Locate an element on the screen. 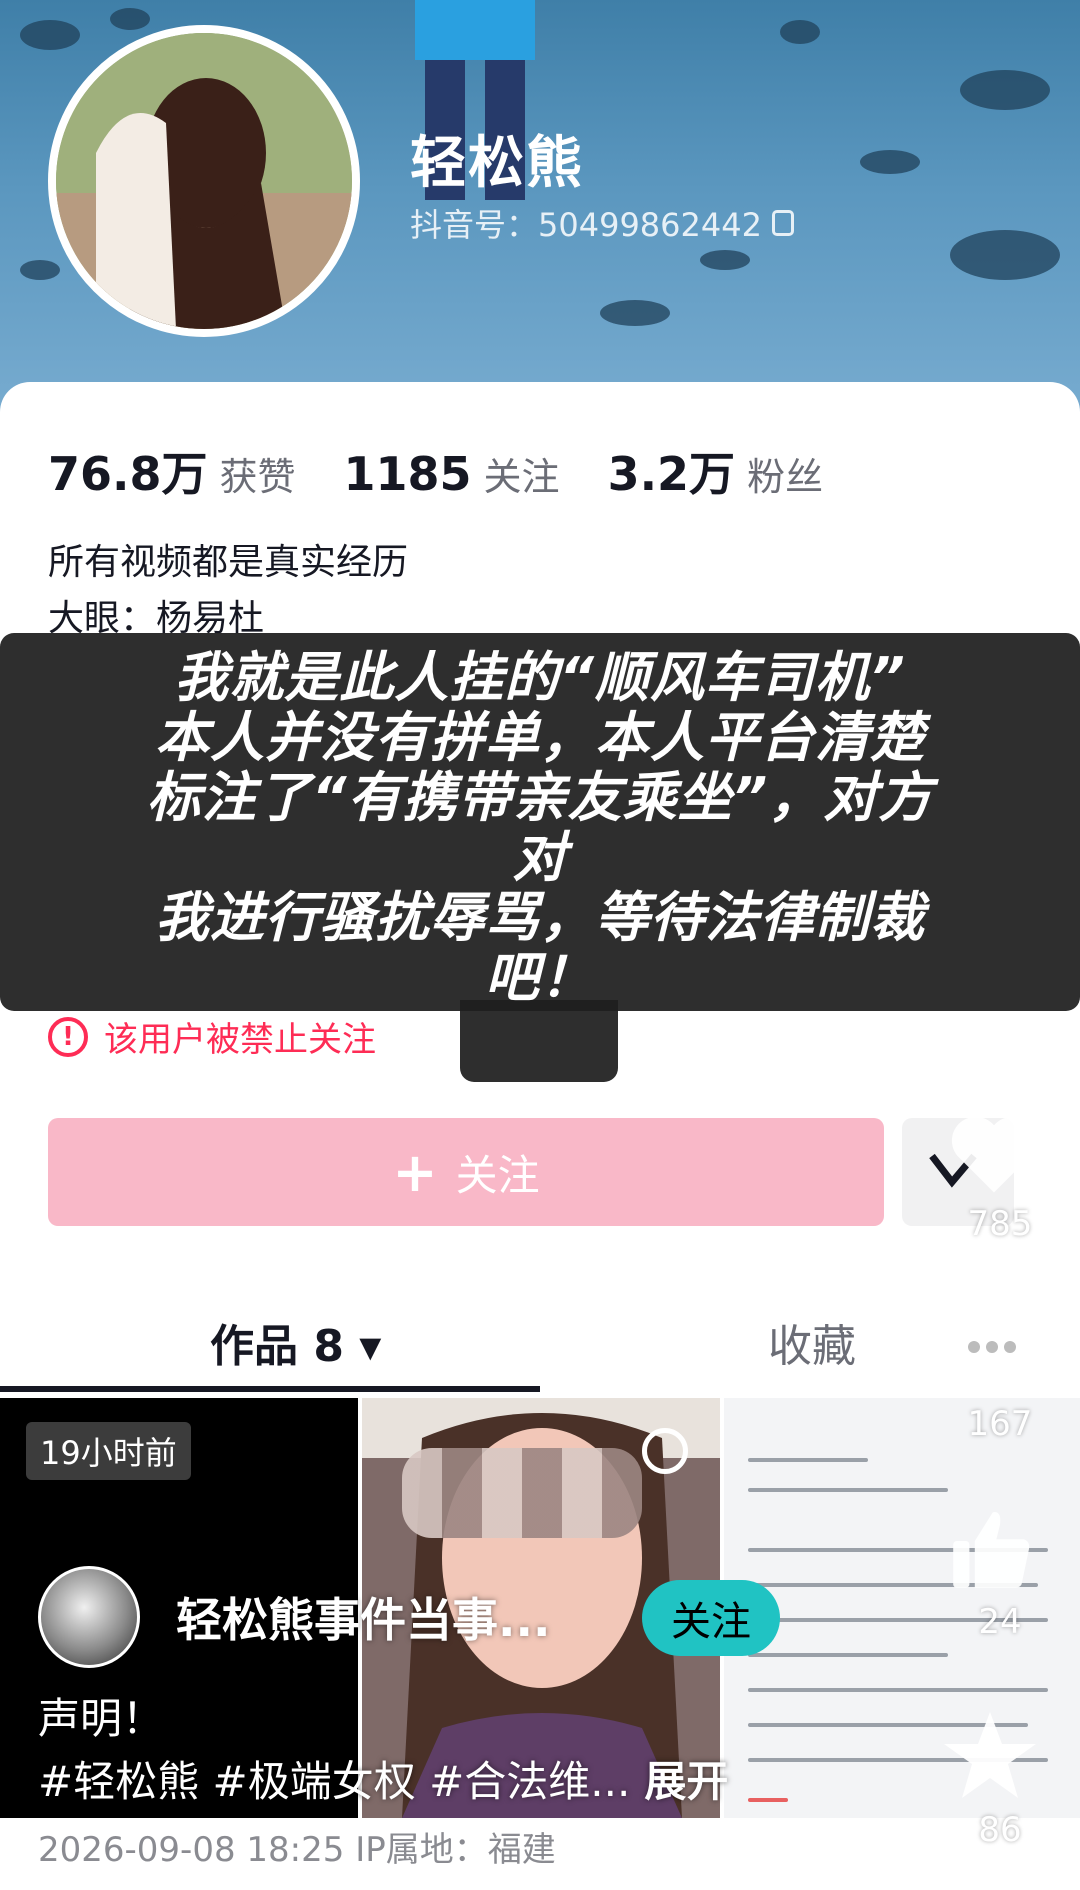 This screenshot has height=1890, width=1080. face-blur is located at coordinates (522, 1493).